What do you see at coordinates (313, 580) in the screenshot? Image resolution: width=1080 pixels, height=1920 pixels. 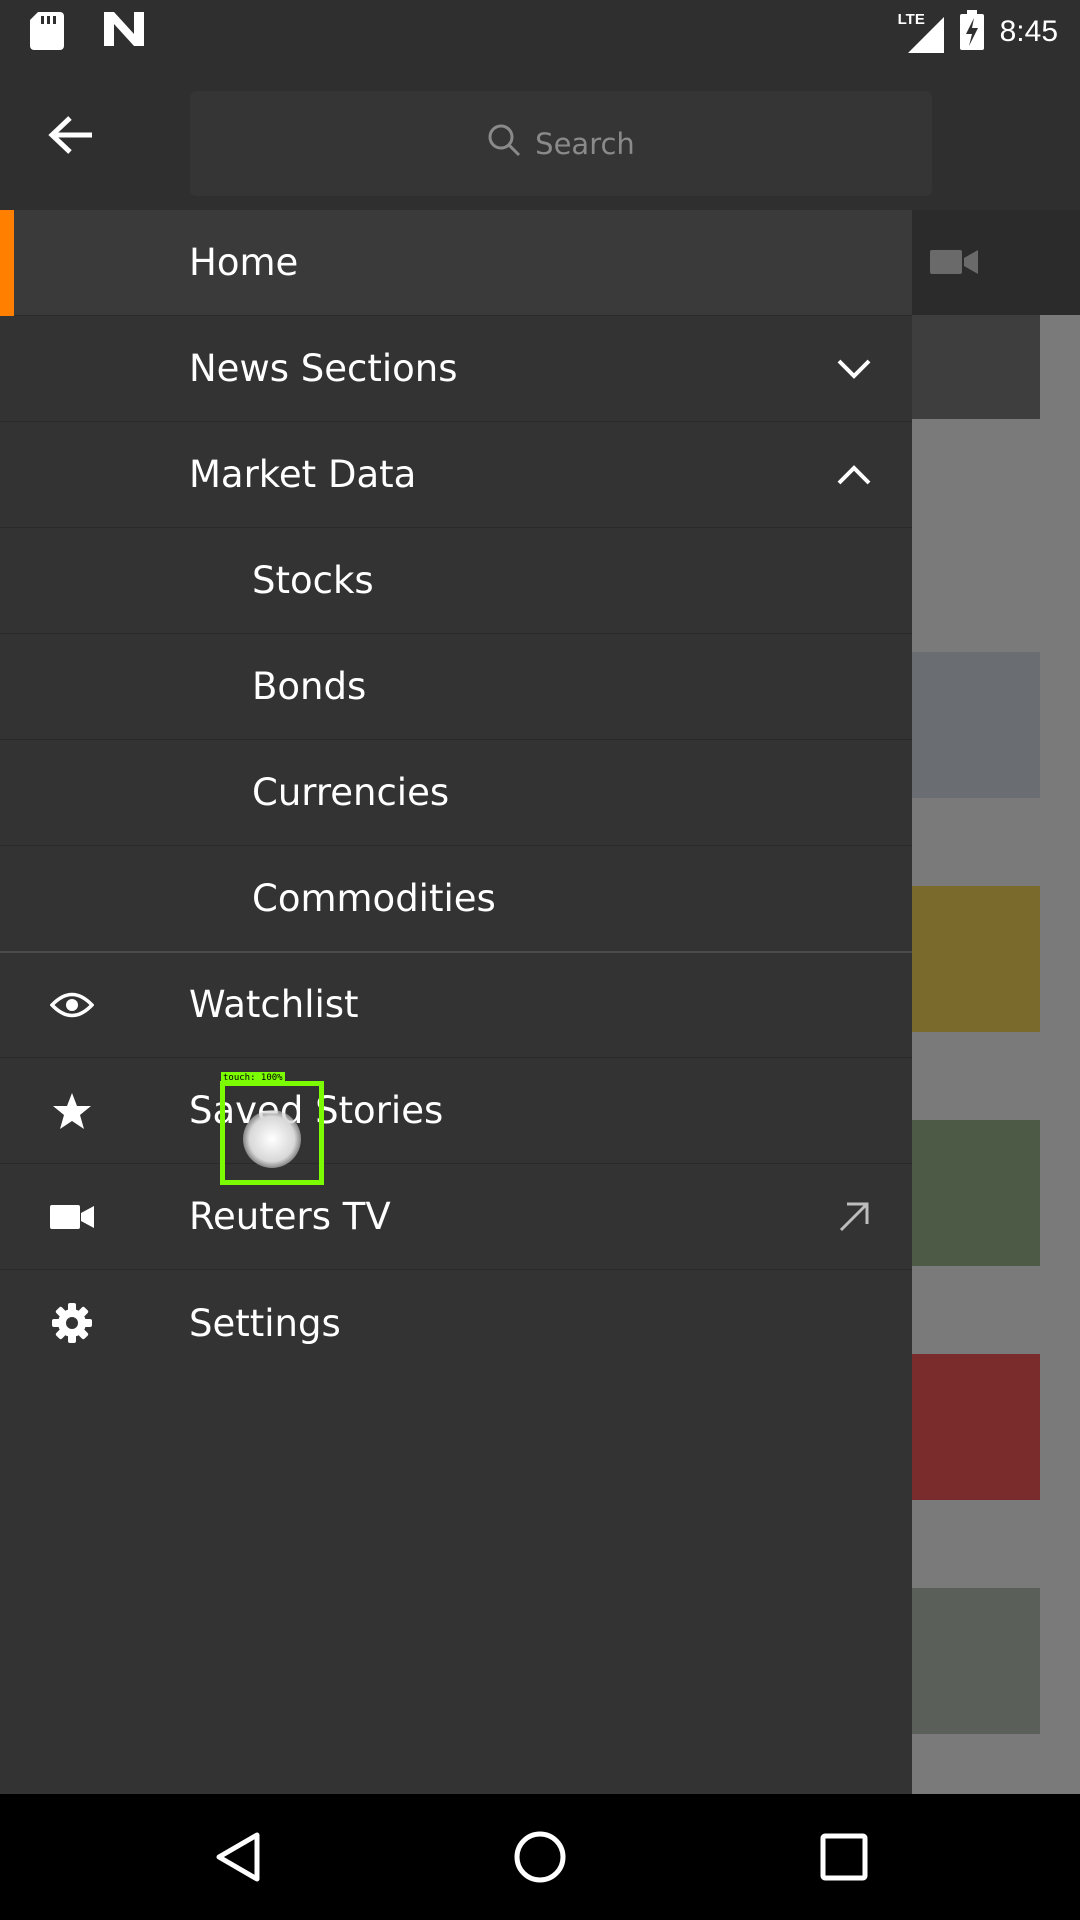 I see `drawer-item-label: Stocks` at bounding box center [313, 580].